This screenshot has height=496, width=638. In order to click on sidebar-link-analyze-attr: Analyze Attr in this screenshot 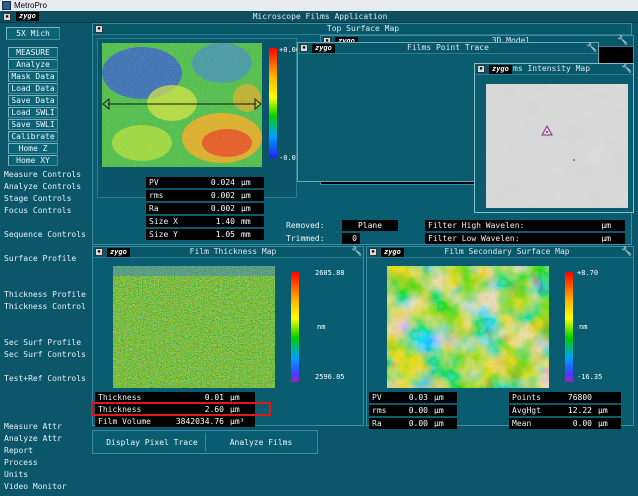, I will do `click(33, 439)`.